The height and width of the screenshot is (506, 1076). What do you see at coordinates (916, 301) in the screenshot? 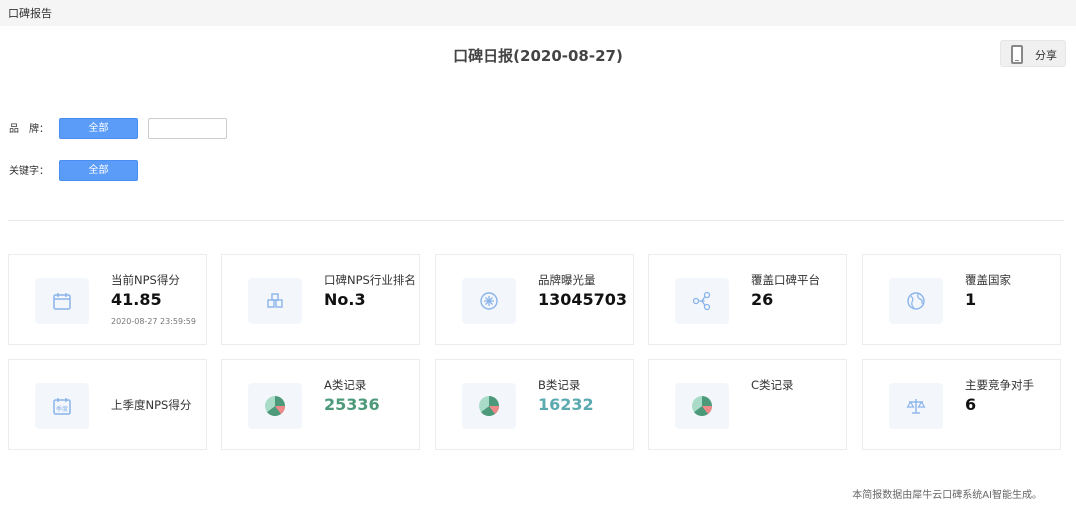
I see `globe-icon` at bounding box center [916, 301].